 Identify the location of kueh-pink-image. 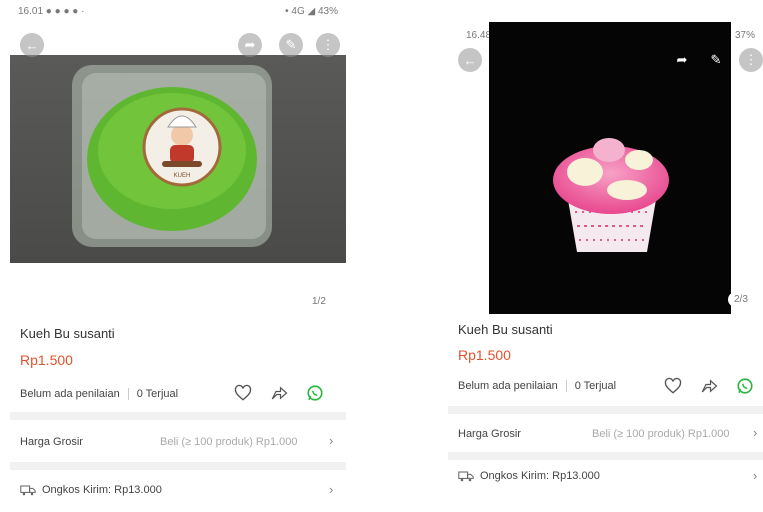
(611, 195).